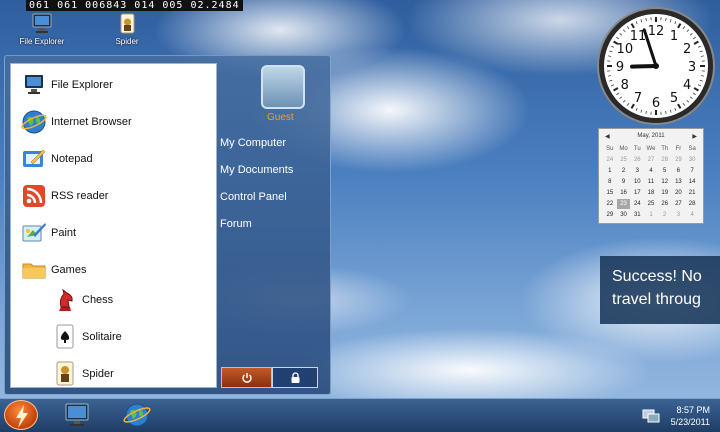 This screenshot has height=432, width=720. I want to click on calendar-day: 8, so click(610, 182).